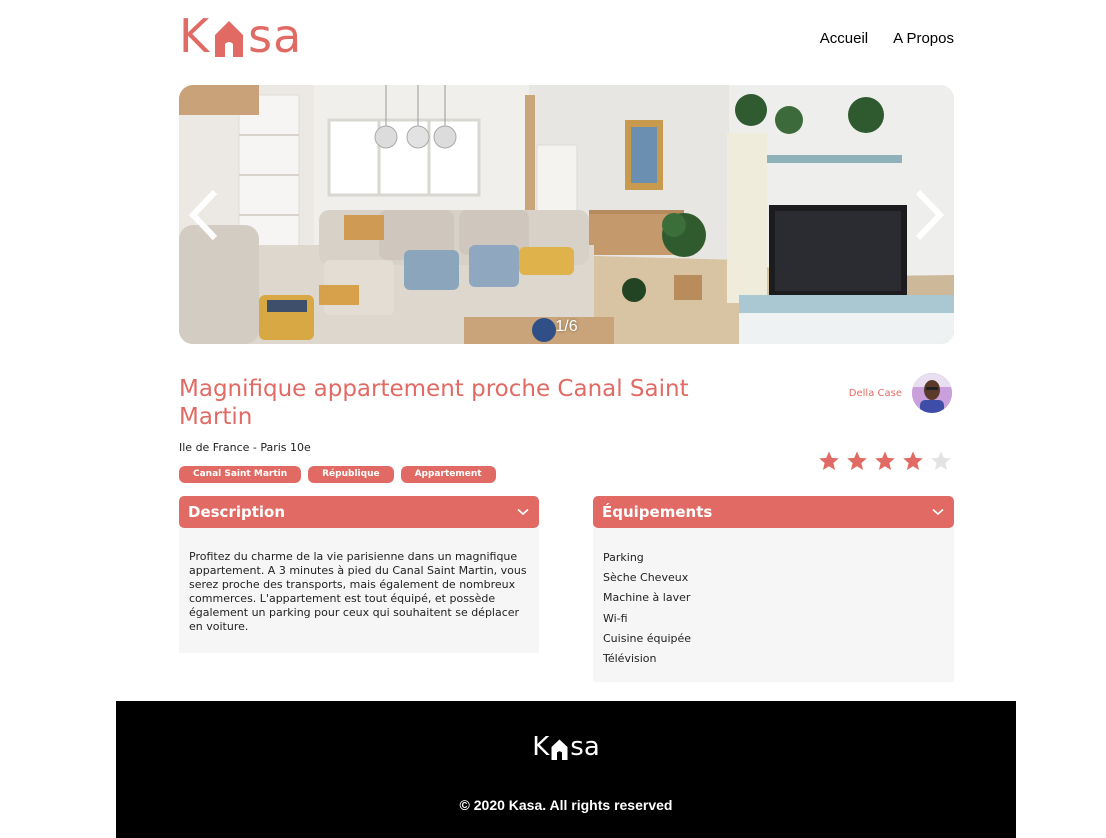  What do you see at coordinates (566, 769) in the screenshot?
I see `footer: K sa © 2020 Kasa. All rights reserved` at bounding box center [566, 769].